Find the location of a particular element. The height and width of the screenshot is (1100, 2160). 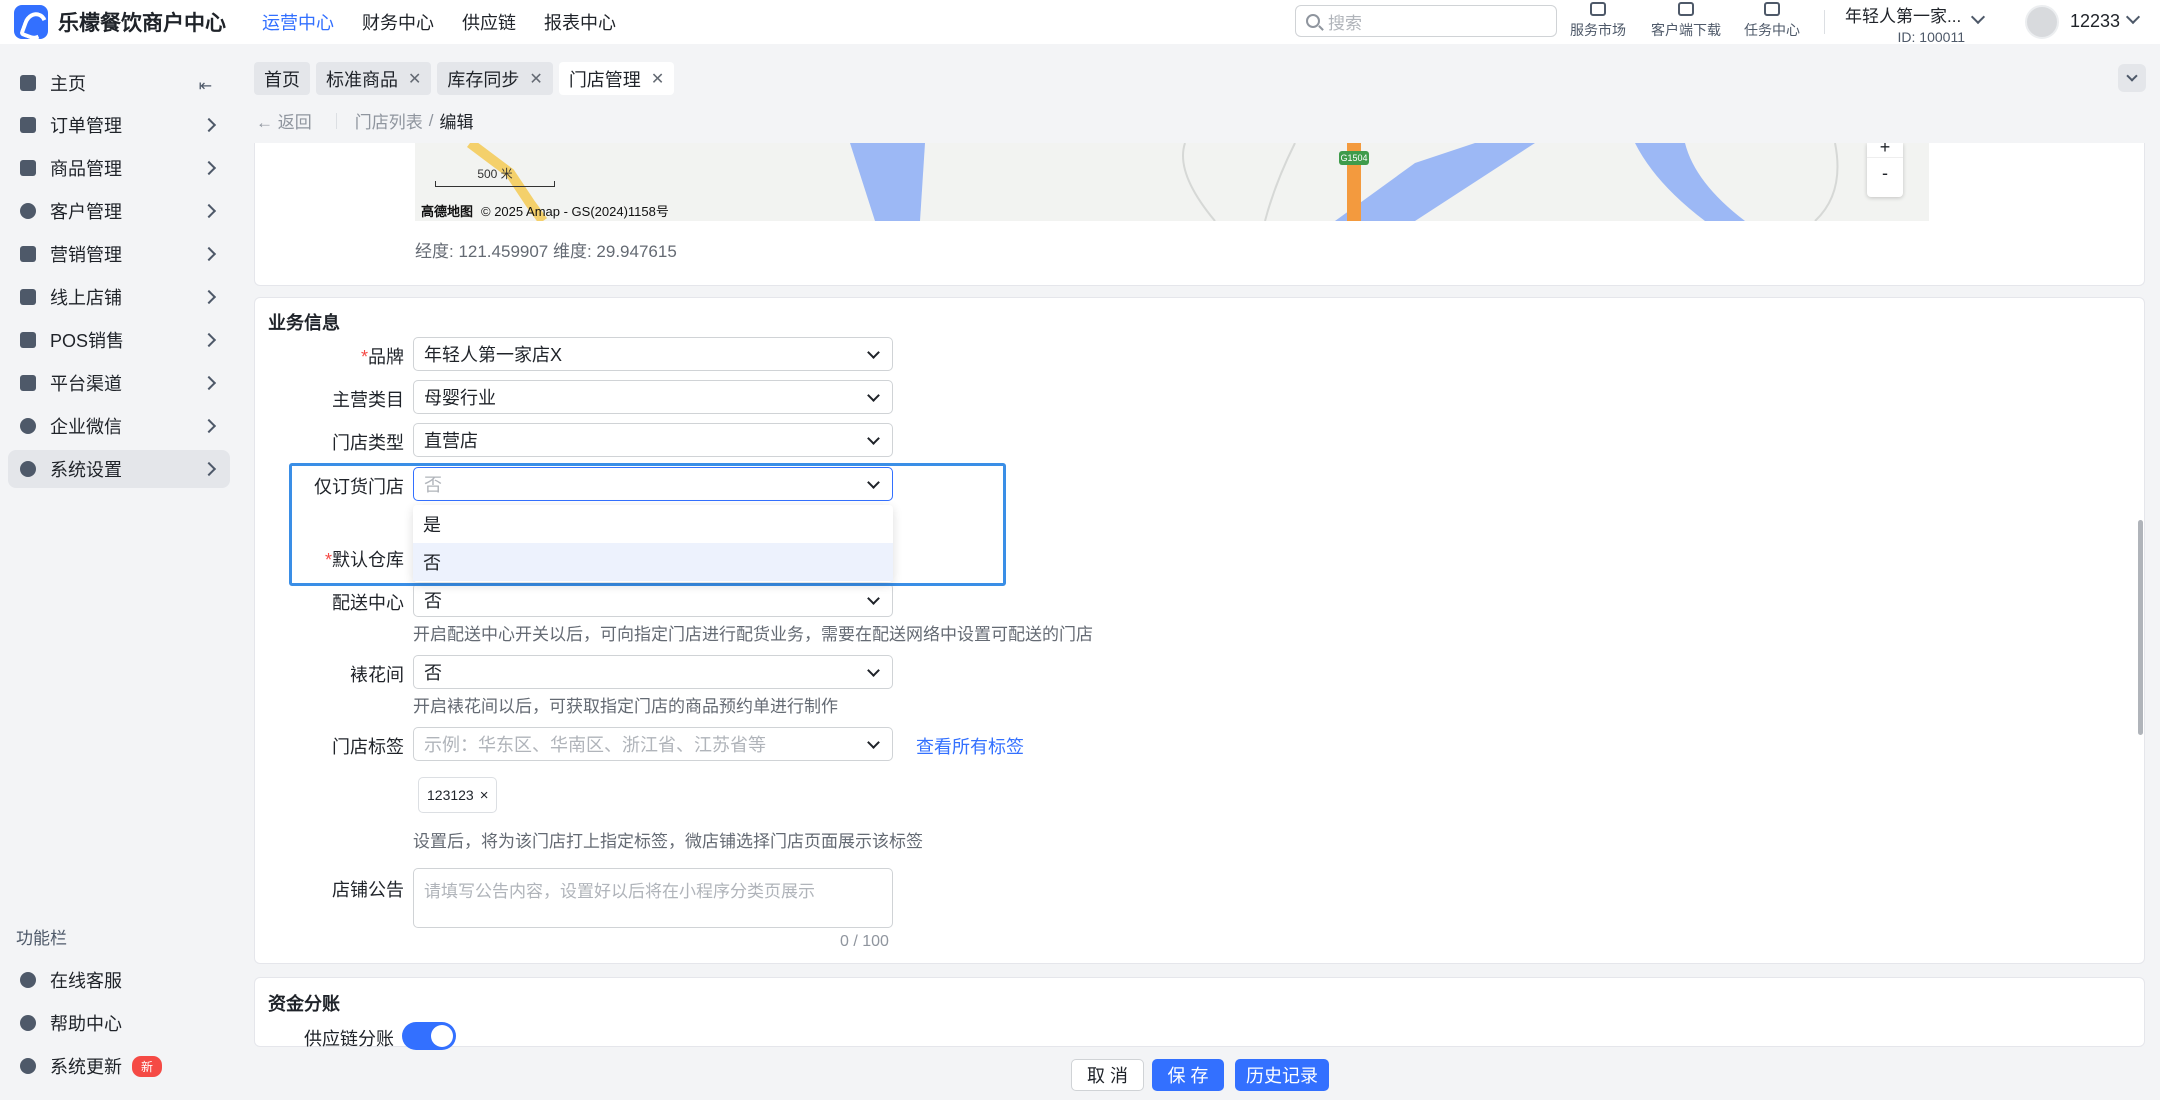

help-icon is located at coordinates (28, 1023).